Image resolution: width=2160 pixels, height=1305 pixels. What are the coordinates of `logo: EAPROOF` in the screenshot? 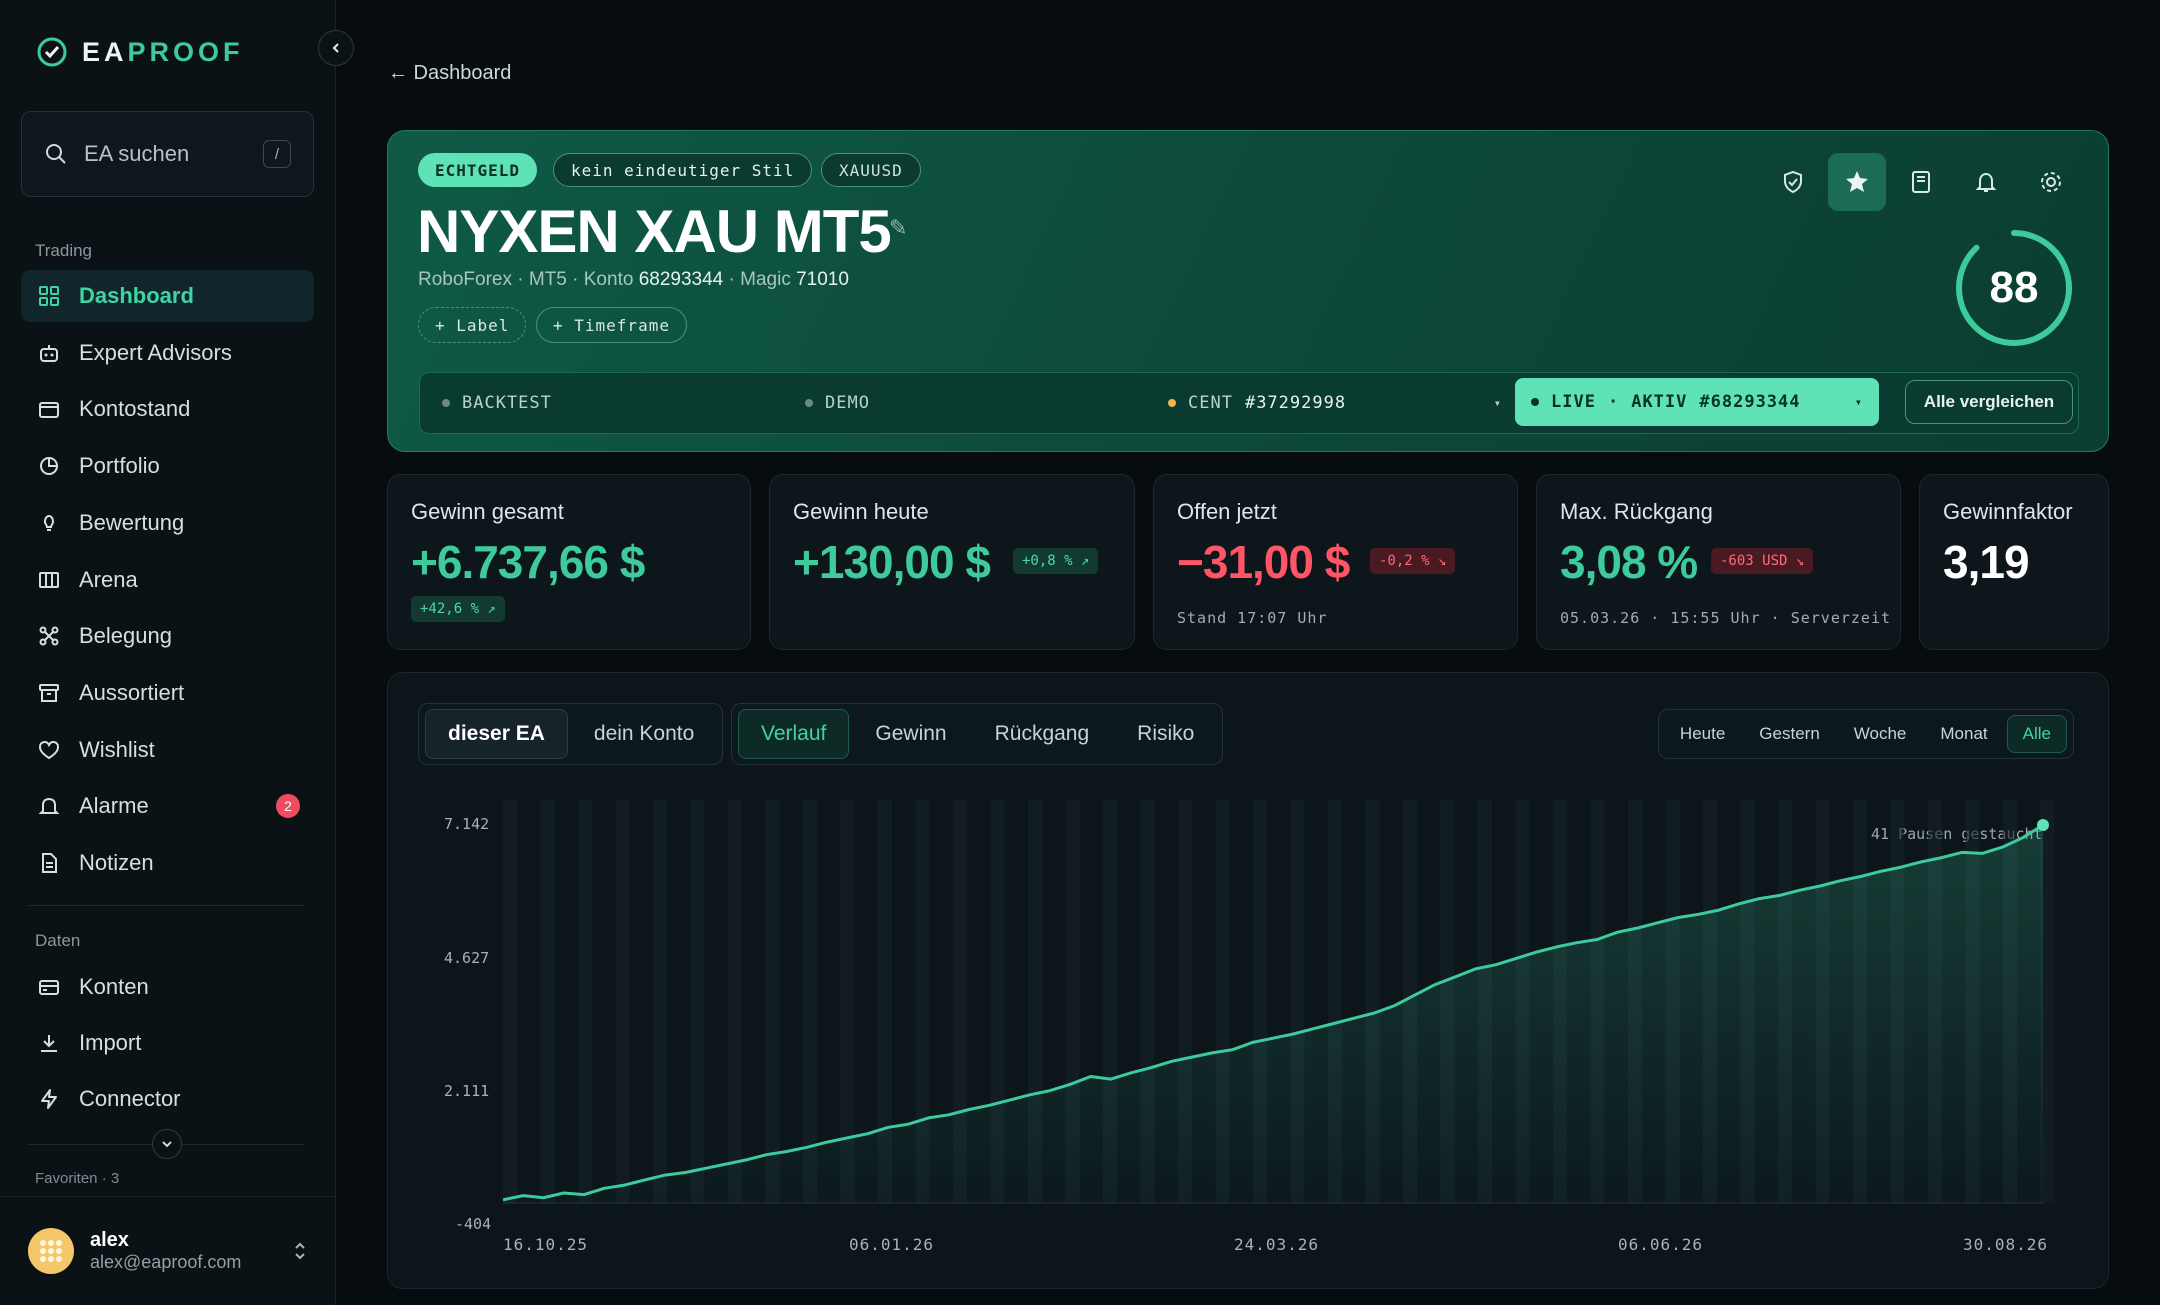 It's located at (140, 52).